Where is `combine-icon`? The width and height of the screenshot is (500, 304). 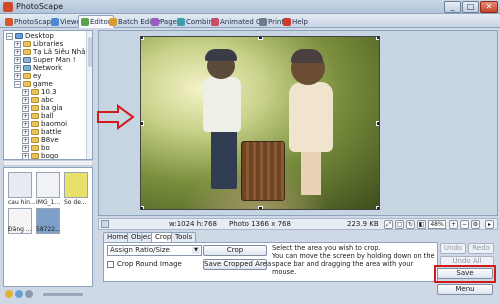
combine-icon is located at coordinates (181, 22).